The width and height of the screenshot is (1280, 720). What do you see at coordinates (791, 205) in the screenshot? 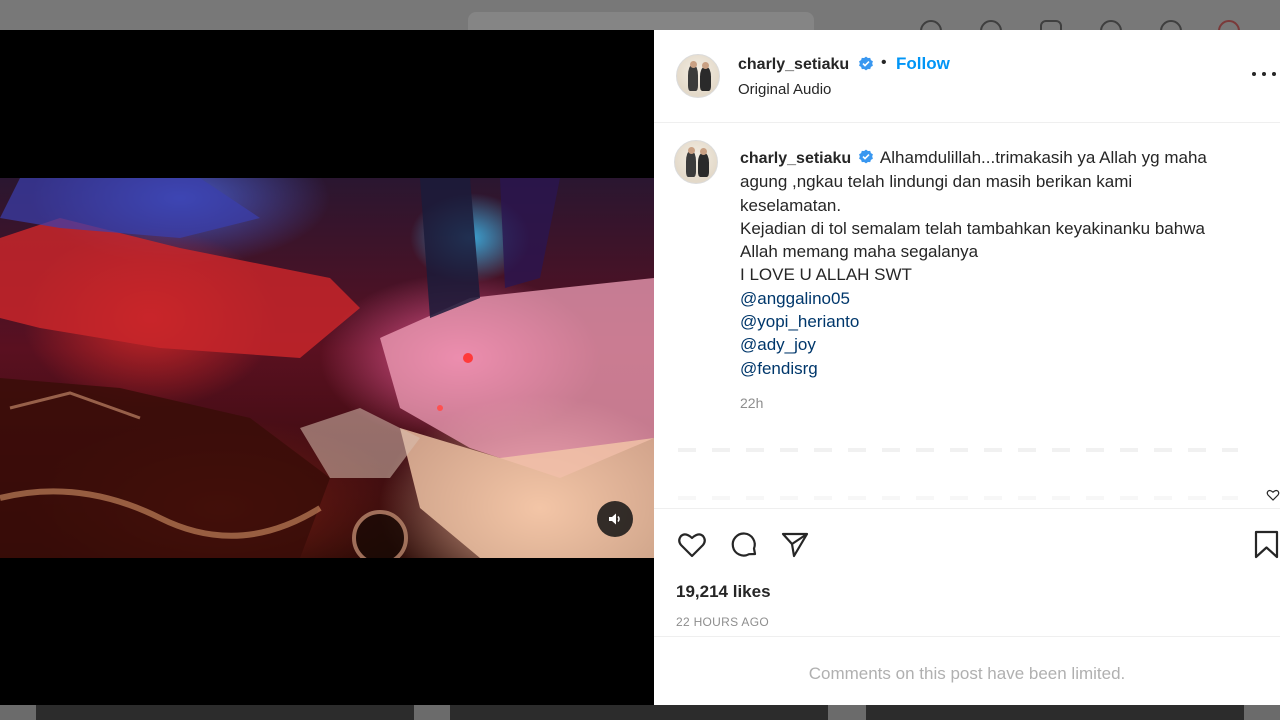
I see `caption-text: keselamatan.` at bounding box center [791, 205].